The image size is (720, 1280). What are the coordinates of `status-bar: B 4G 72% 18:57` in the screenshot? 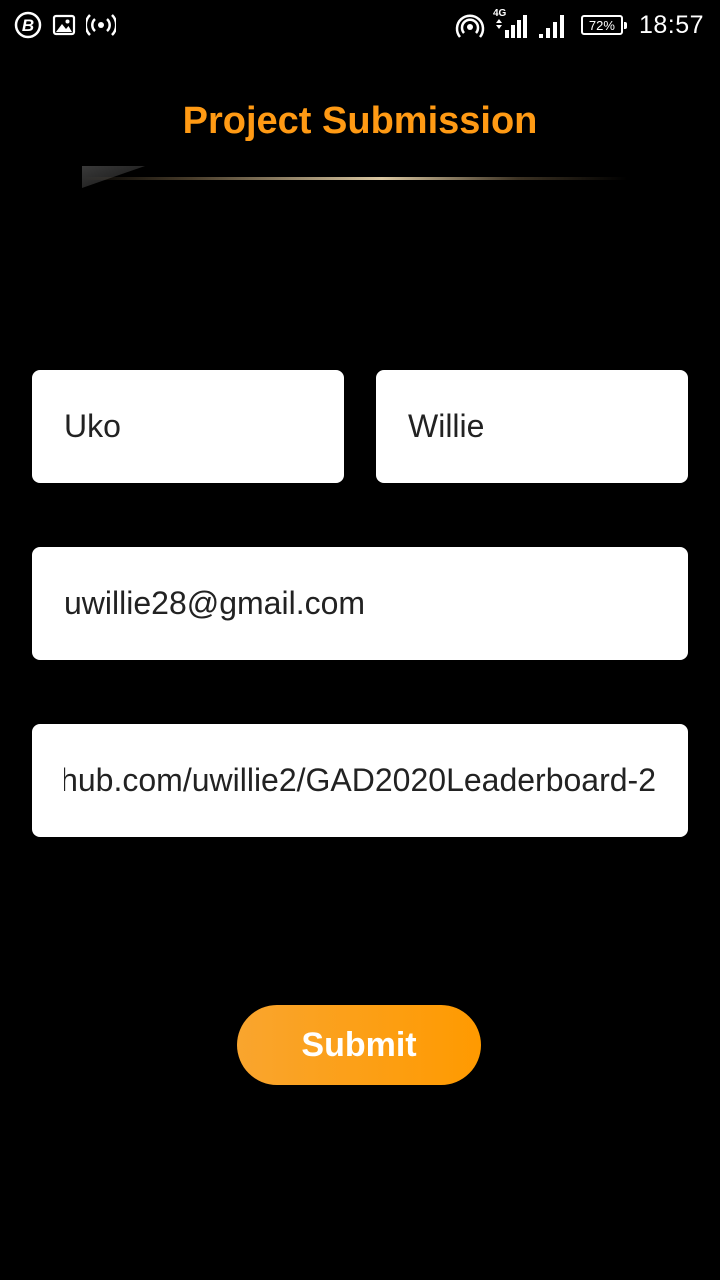 It's located at (360, 25).